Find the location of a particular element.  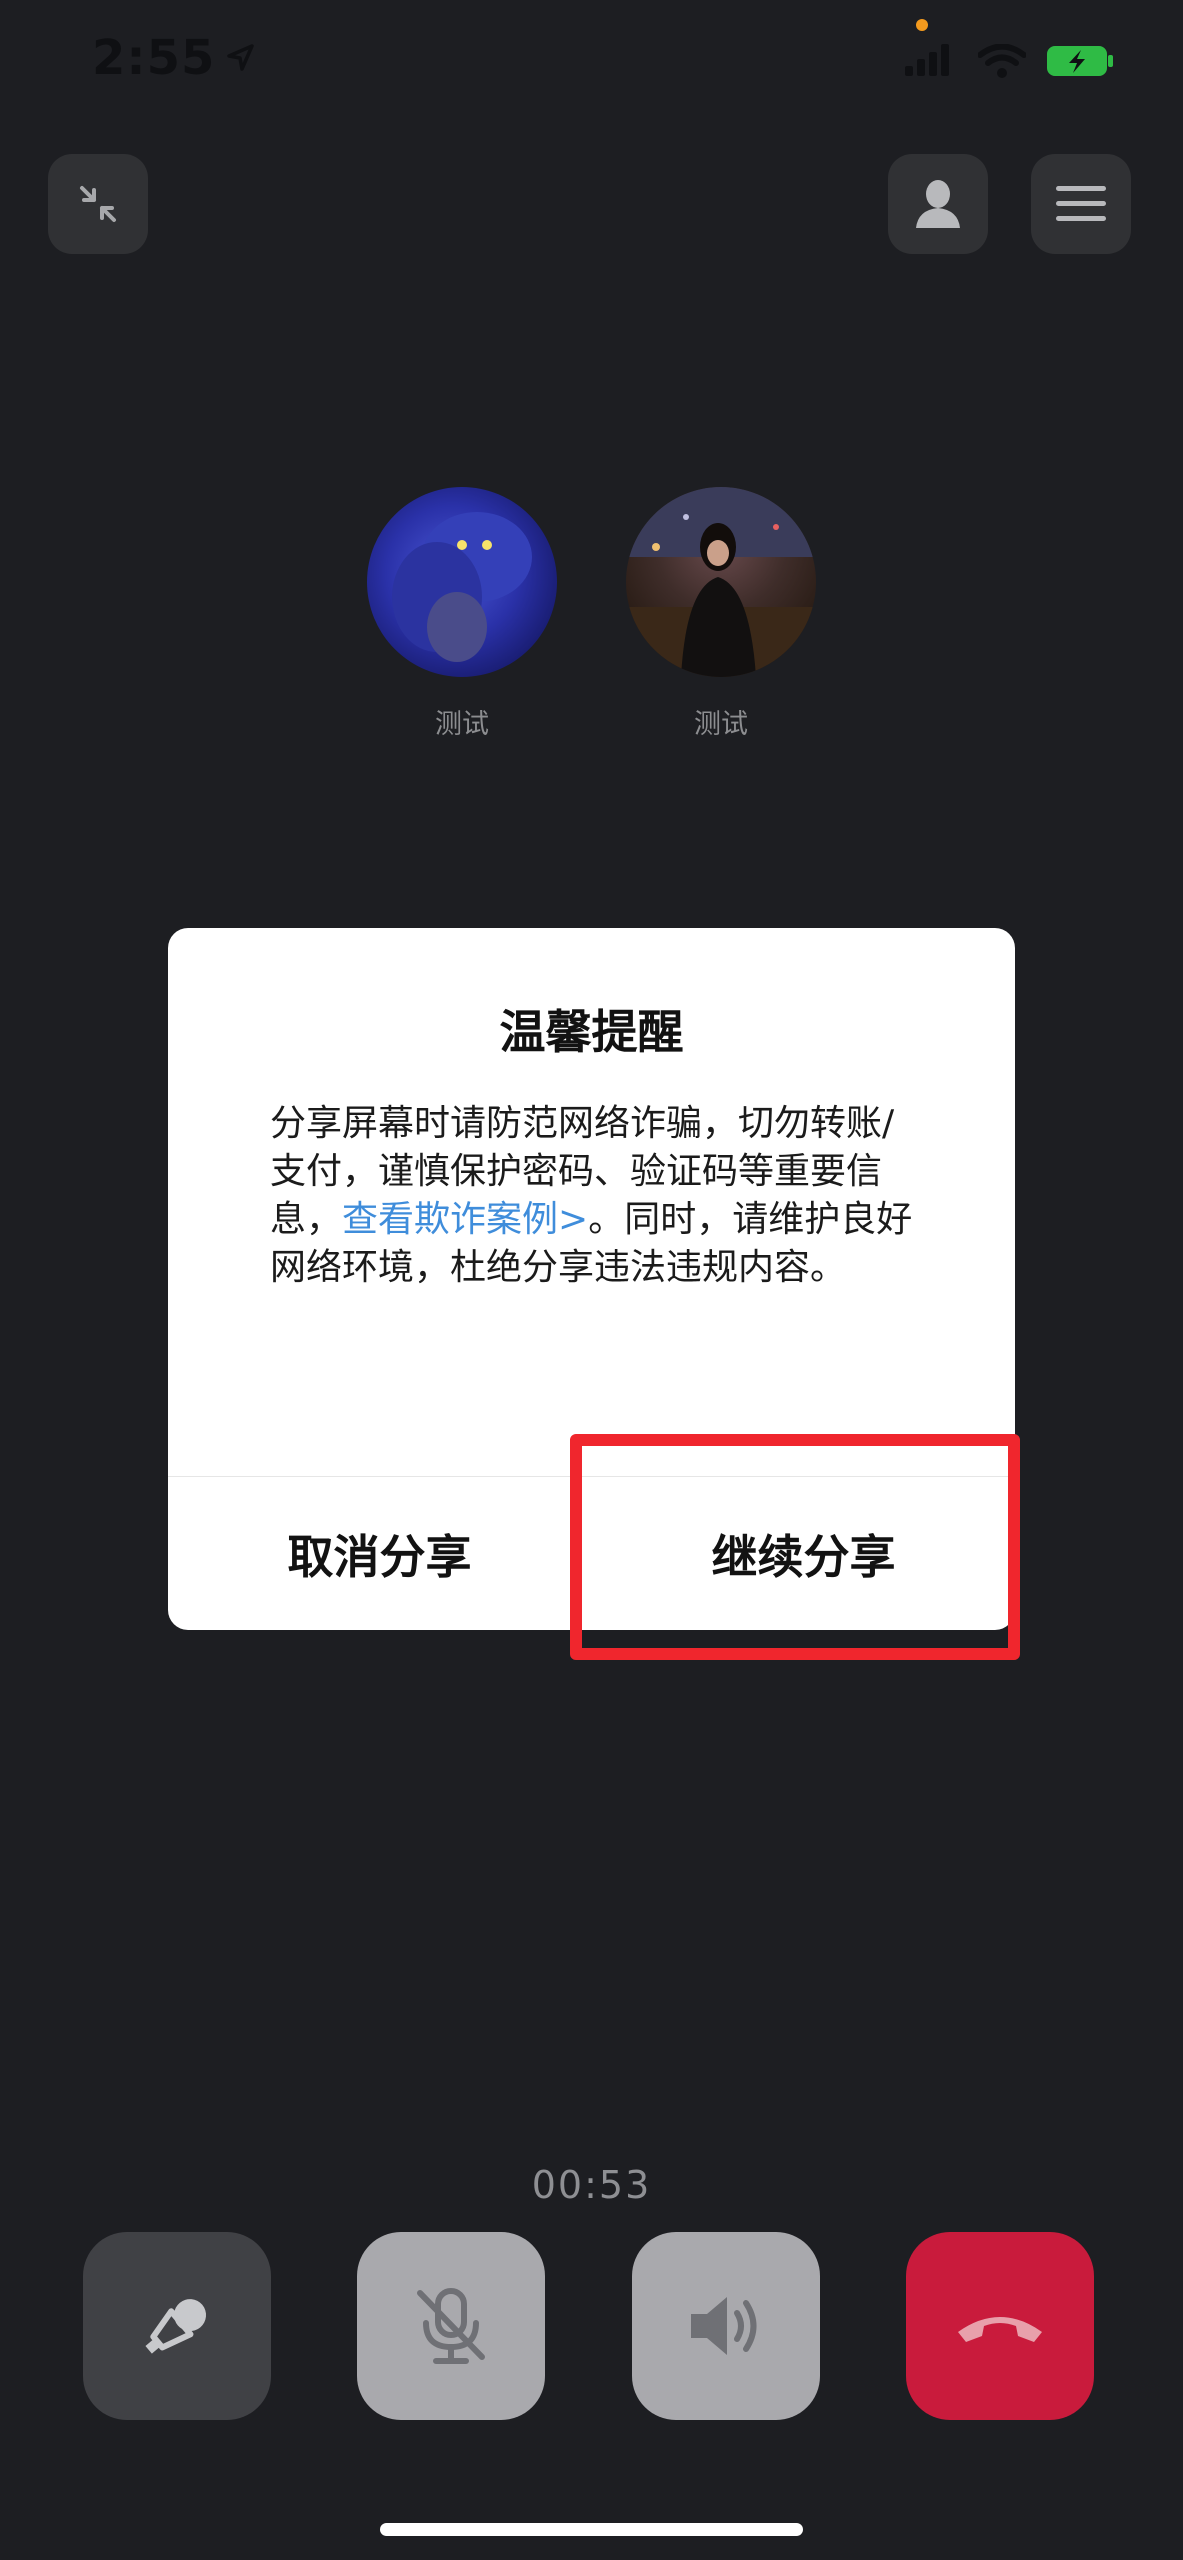

hangup-phone-icon is located at coordinates (1000, 2329).